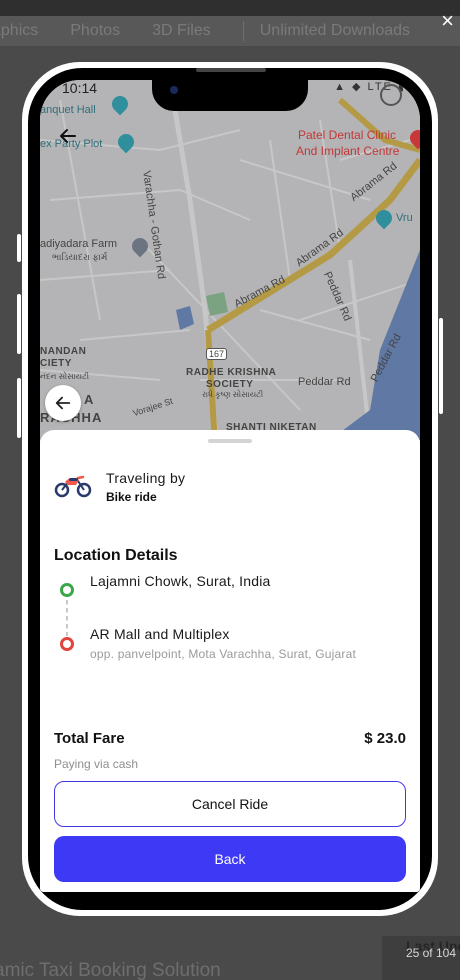 This screenshot has width=460, height=980. I want to click on background-top-bar, so click(230, 8).